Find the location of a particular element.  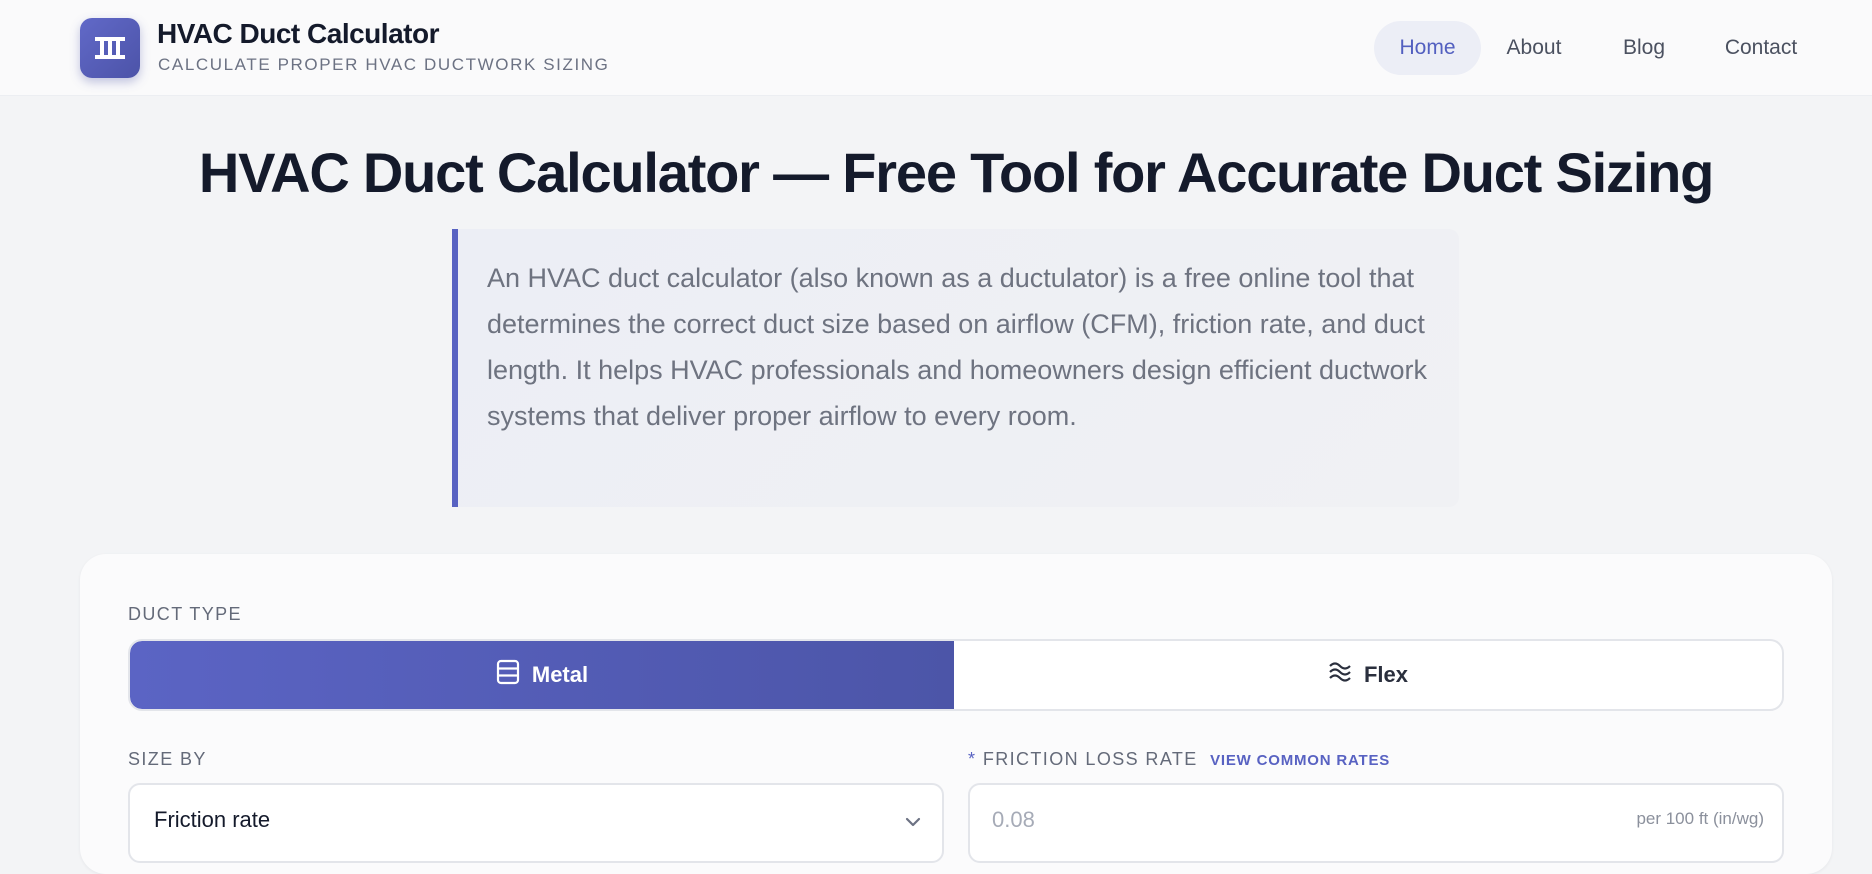

site-title: HVAC Duct Calculator is located at coordinates (298, 34).